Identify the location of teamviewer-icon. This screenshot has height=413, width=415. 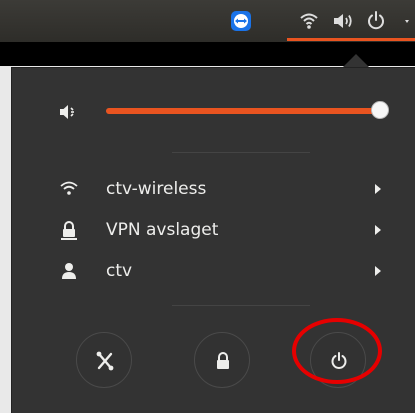
(241, 21).